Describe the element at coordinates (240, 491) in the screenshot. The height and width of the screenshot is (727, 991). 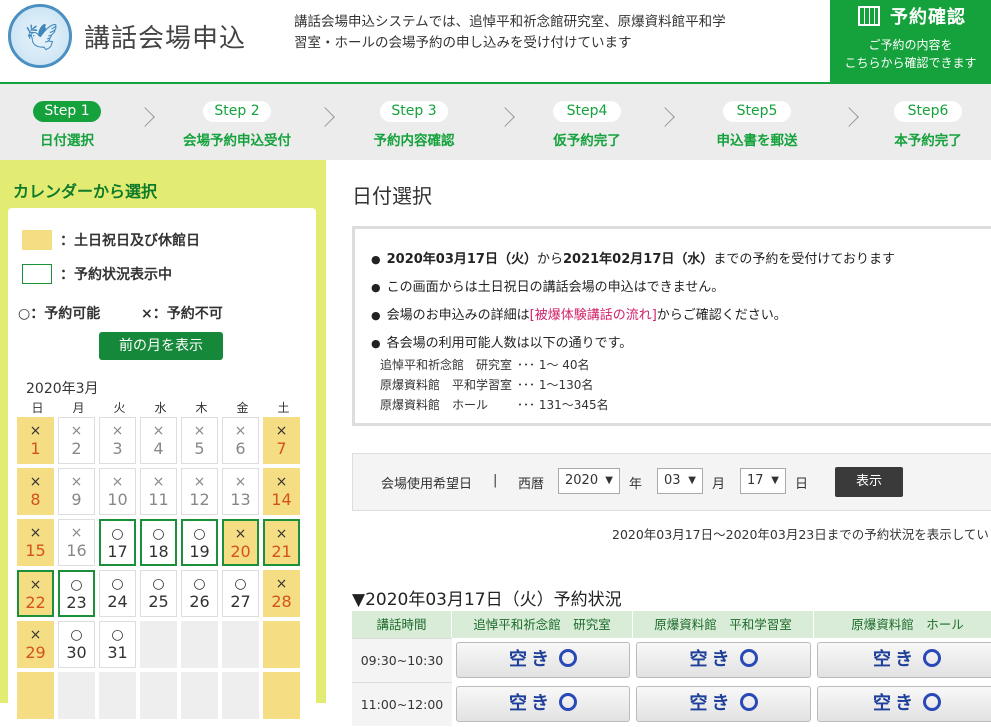
I see `calendar-day: × 13` at that location.